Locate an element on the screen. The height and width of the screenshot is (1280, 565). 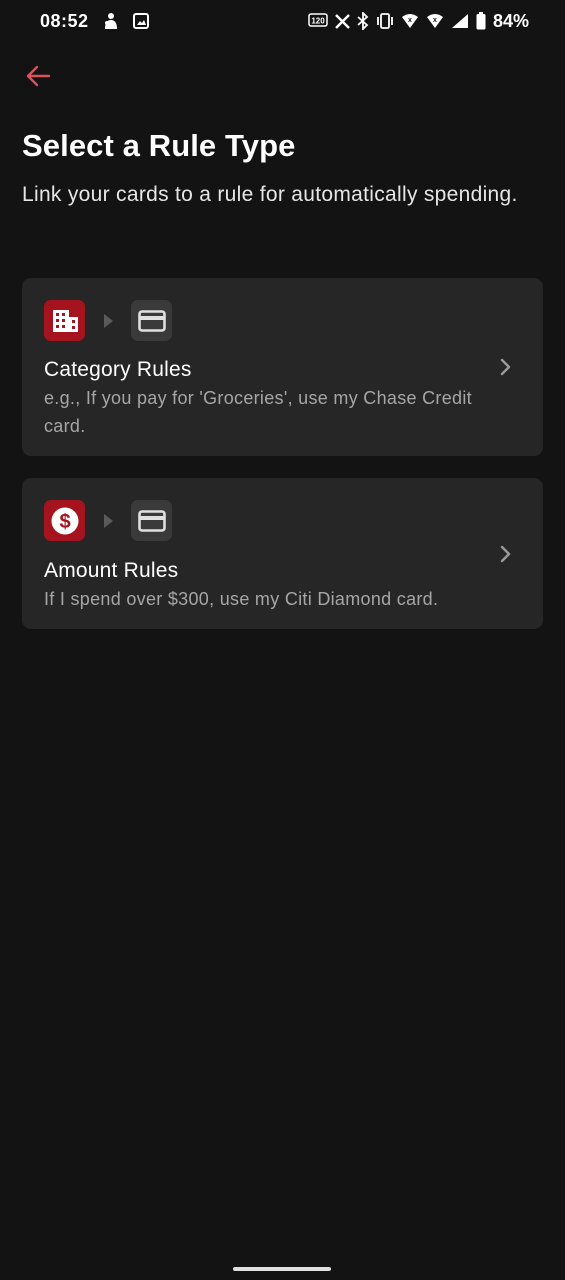
vibrate-icon is located at coordinates (385, 21).